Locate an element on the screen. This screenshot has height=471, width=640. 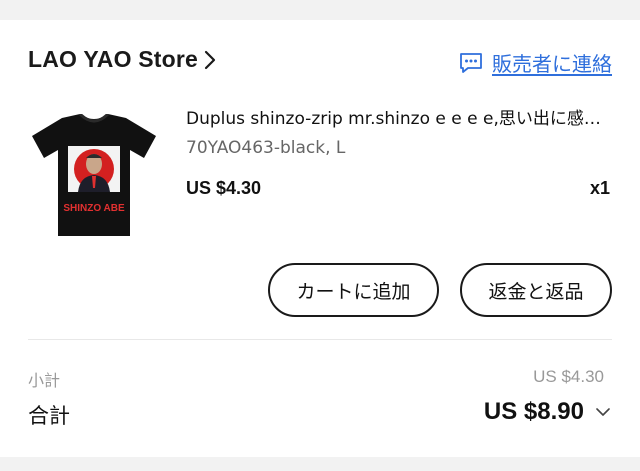
refund-return-button: 返金と返品 is located at coordinates (536, 290).